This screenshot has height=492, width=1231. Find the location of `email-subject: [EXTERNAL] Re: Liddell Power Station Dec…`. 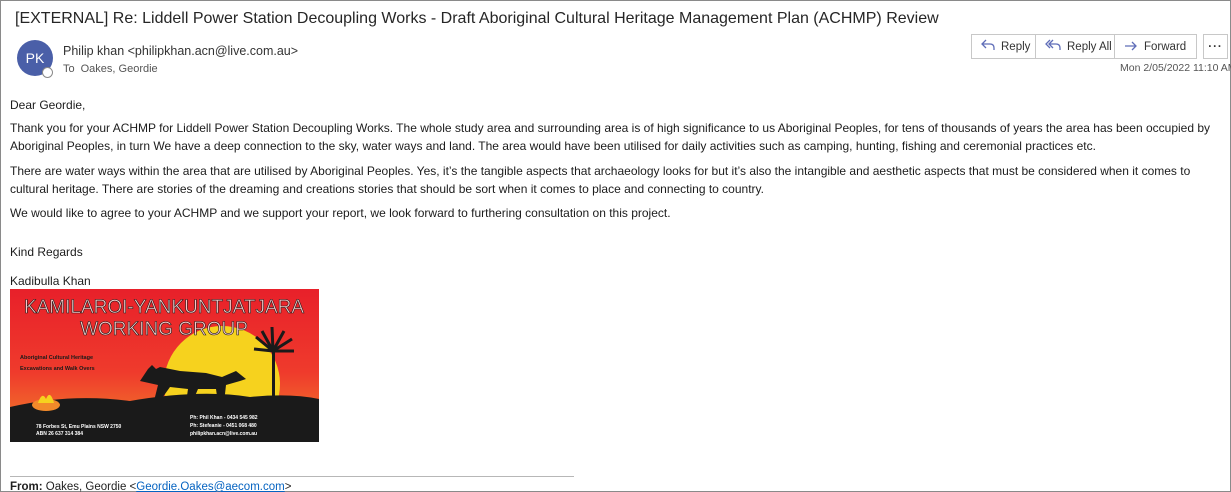

email-subject: [EXTERNAL] Re: Liddell Power Station Dec… is located at coordinates (477, 18).